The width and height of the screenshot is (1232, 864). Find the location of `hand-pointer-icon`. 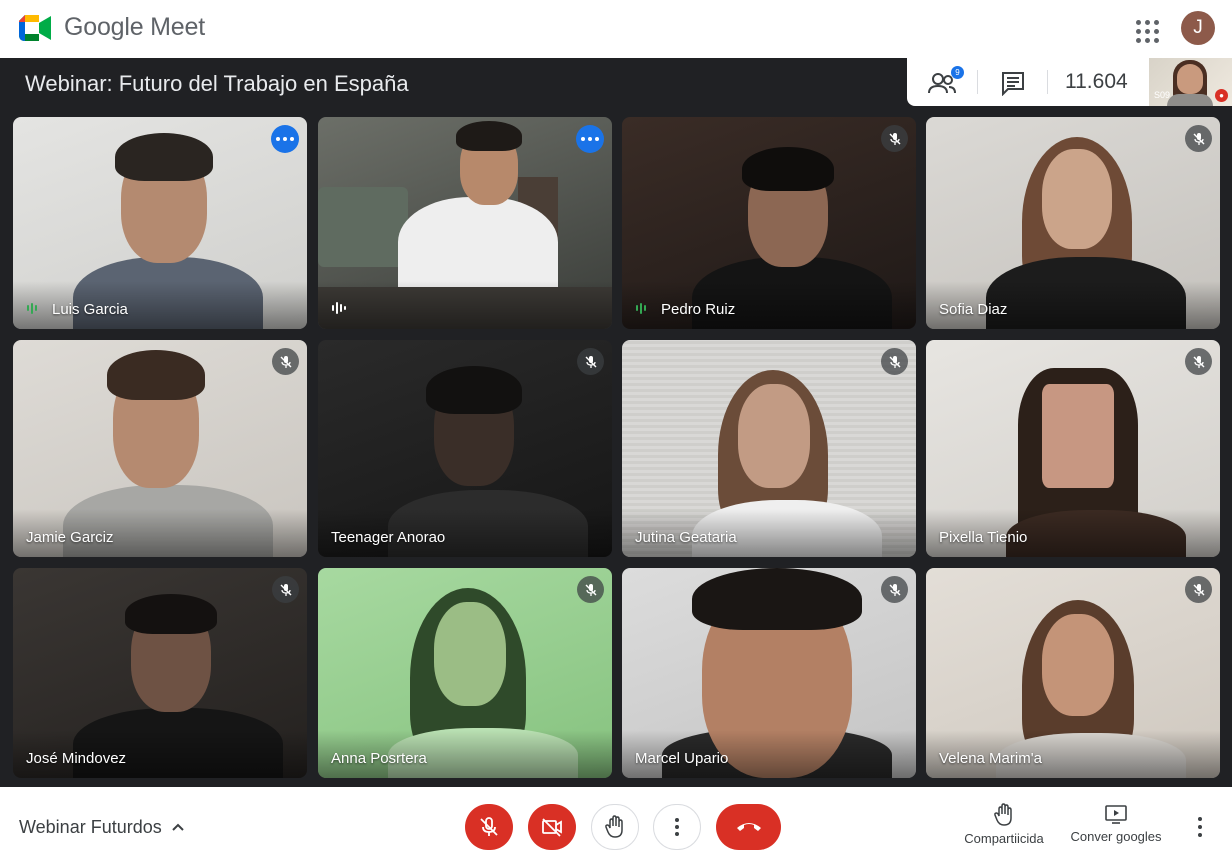

hand-pointer-icon is located at coordinates (1003, 814).